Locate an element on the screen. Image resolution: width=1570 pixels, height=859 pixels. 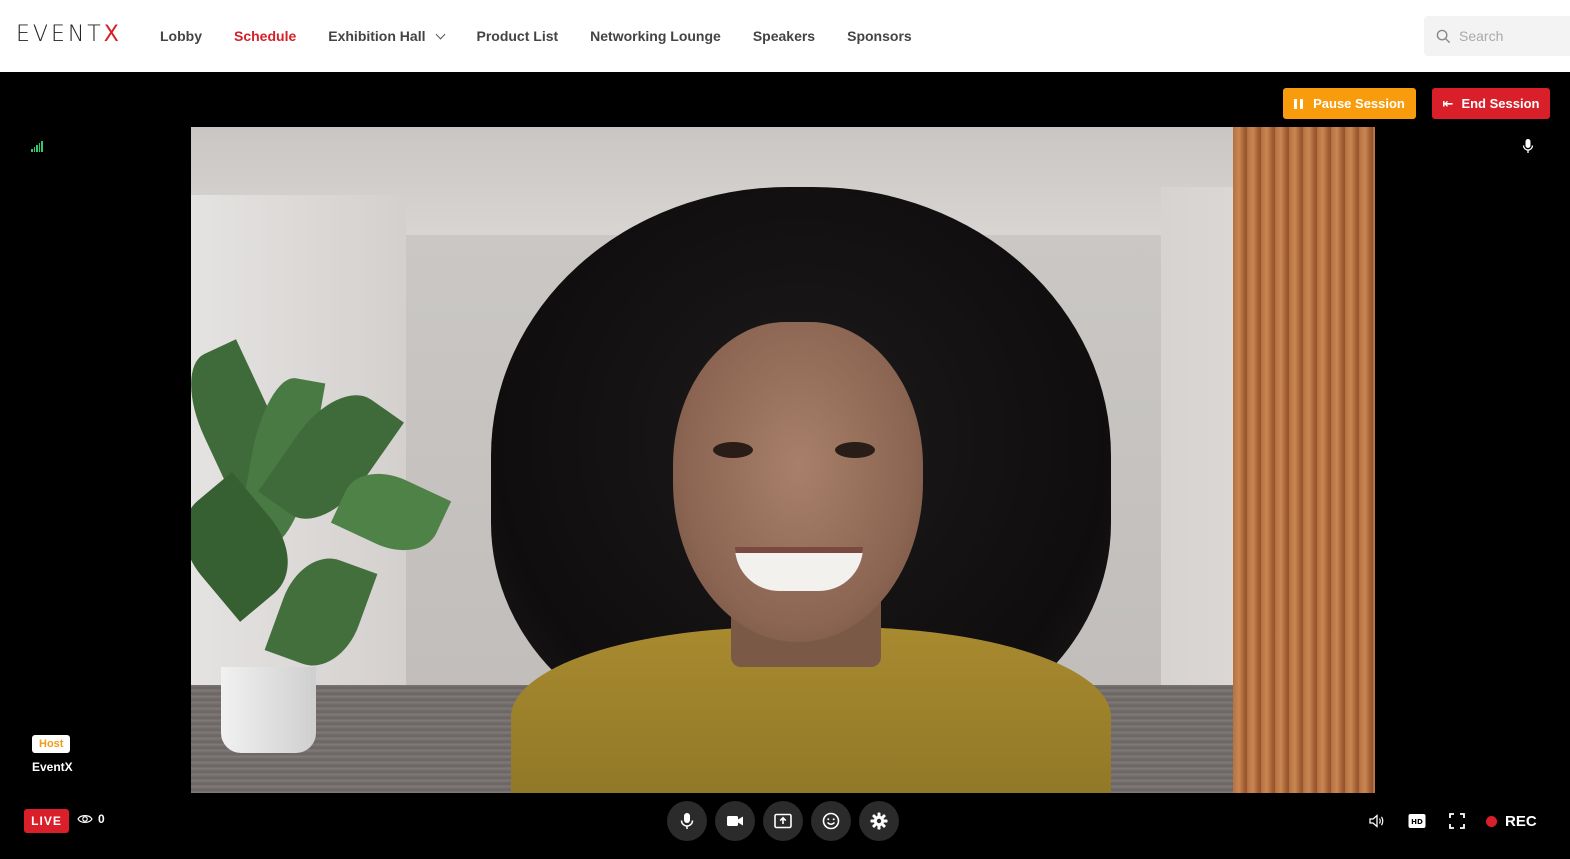
fullscreen-button is located at coordinates (1457, 821).